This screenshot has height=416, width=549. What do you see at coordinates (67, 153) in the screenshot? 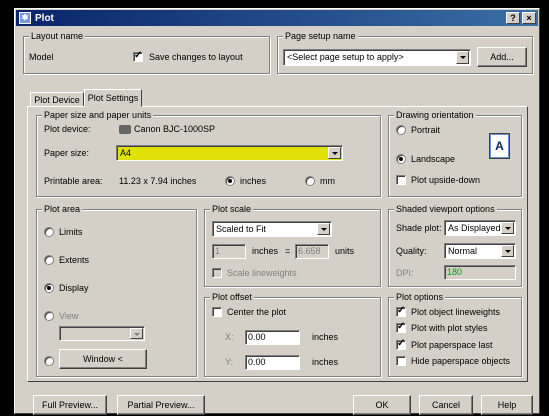
I see `paper-size-label: Paper size:` at bounding box center [67, 153].